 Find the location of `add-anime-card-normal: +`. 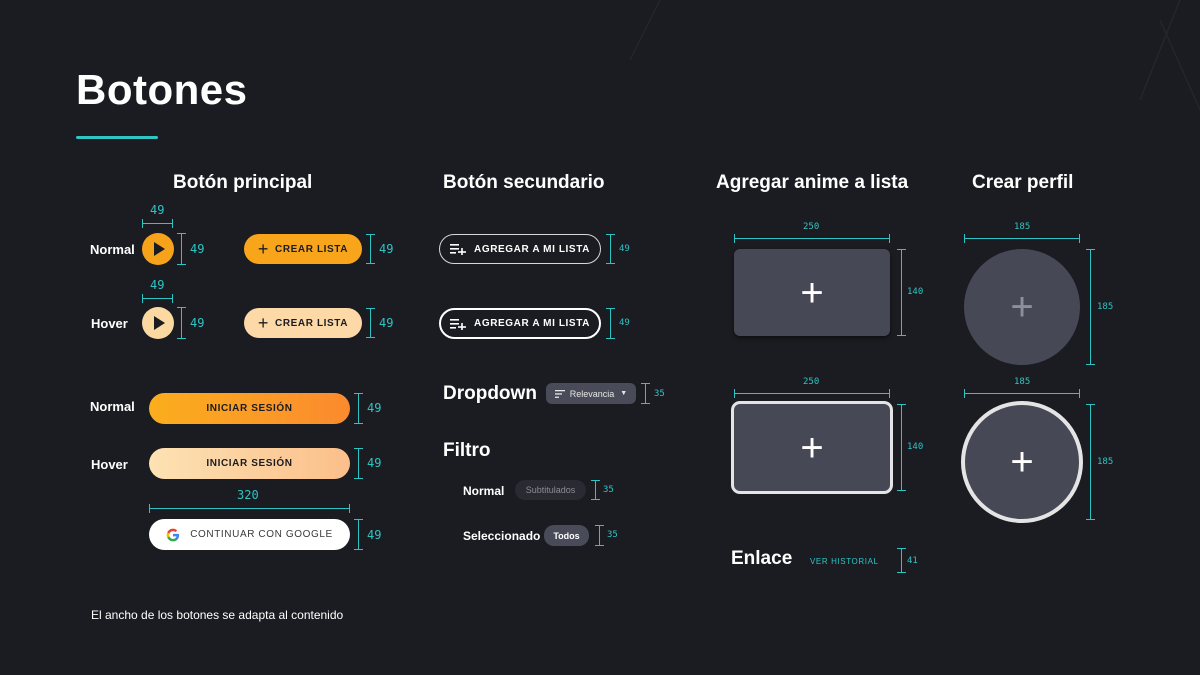

add-anime-card-normal: + is located at coordinates (812, 292).